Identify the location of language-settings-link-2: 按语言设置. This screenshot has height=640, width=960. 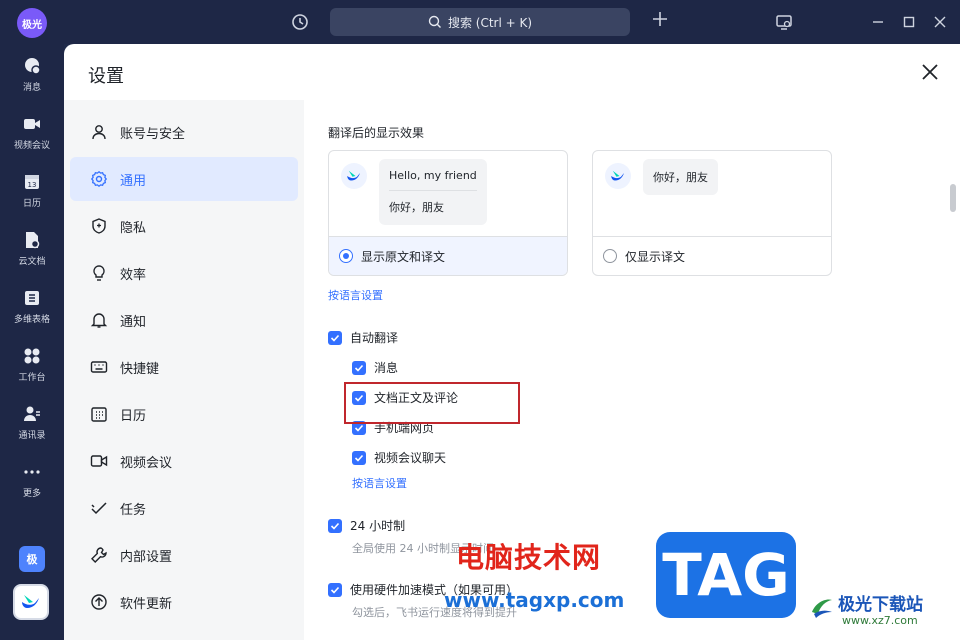
(379, 483).